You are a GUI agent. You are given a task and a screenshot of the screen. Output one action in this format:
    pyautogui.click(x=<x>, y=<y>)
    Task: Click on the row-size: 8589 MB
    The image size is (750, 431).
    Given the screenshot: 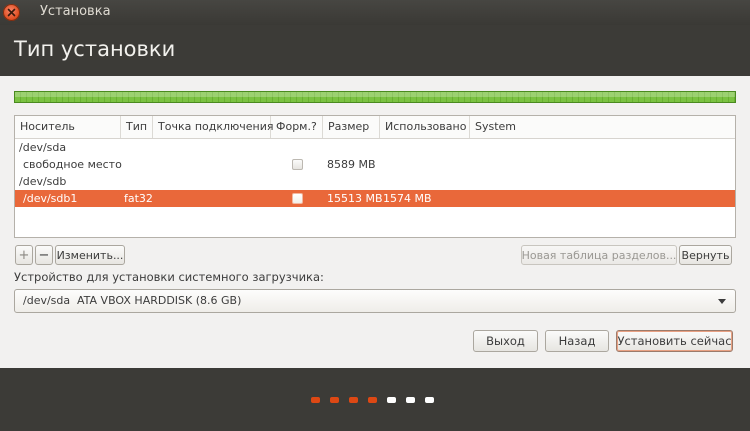 What is the action you would take?
    pyautogui.click(x=351, y=164)
    